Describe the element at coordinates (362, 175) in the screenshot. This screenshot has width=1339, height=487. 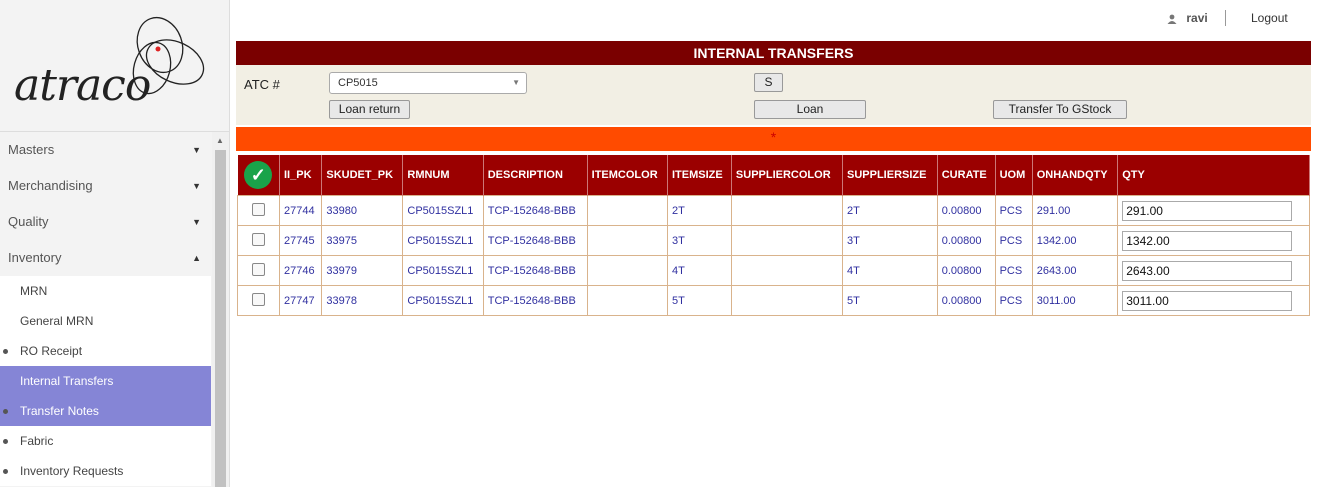
I see `column-header: SKUDET_PK` at that location.